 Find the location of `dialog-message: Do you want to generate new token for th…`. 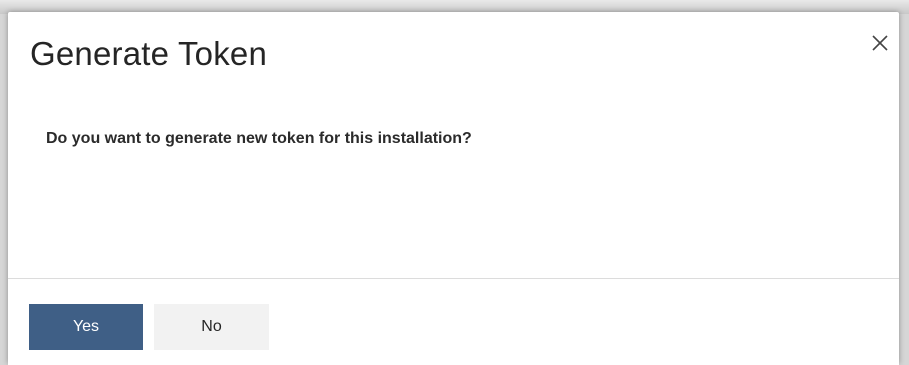

dialog-message: Do you want to generate new token for th… is located at coordinates (259, 138).